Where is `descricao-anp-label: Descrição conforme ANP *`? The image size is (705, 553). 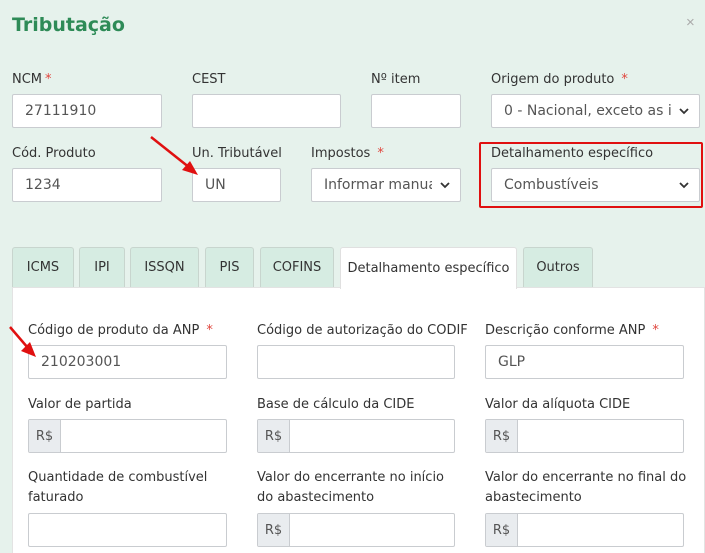 descricao-anp-label: Descrição conforme ANP * is located at coordinates (572, 330).